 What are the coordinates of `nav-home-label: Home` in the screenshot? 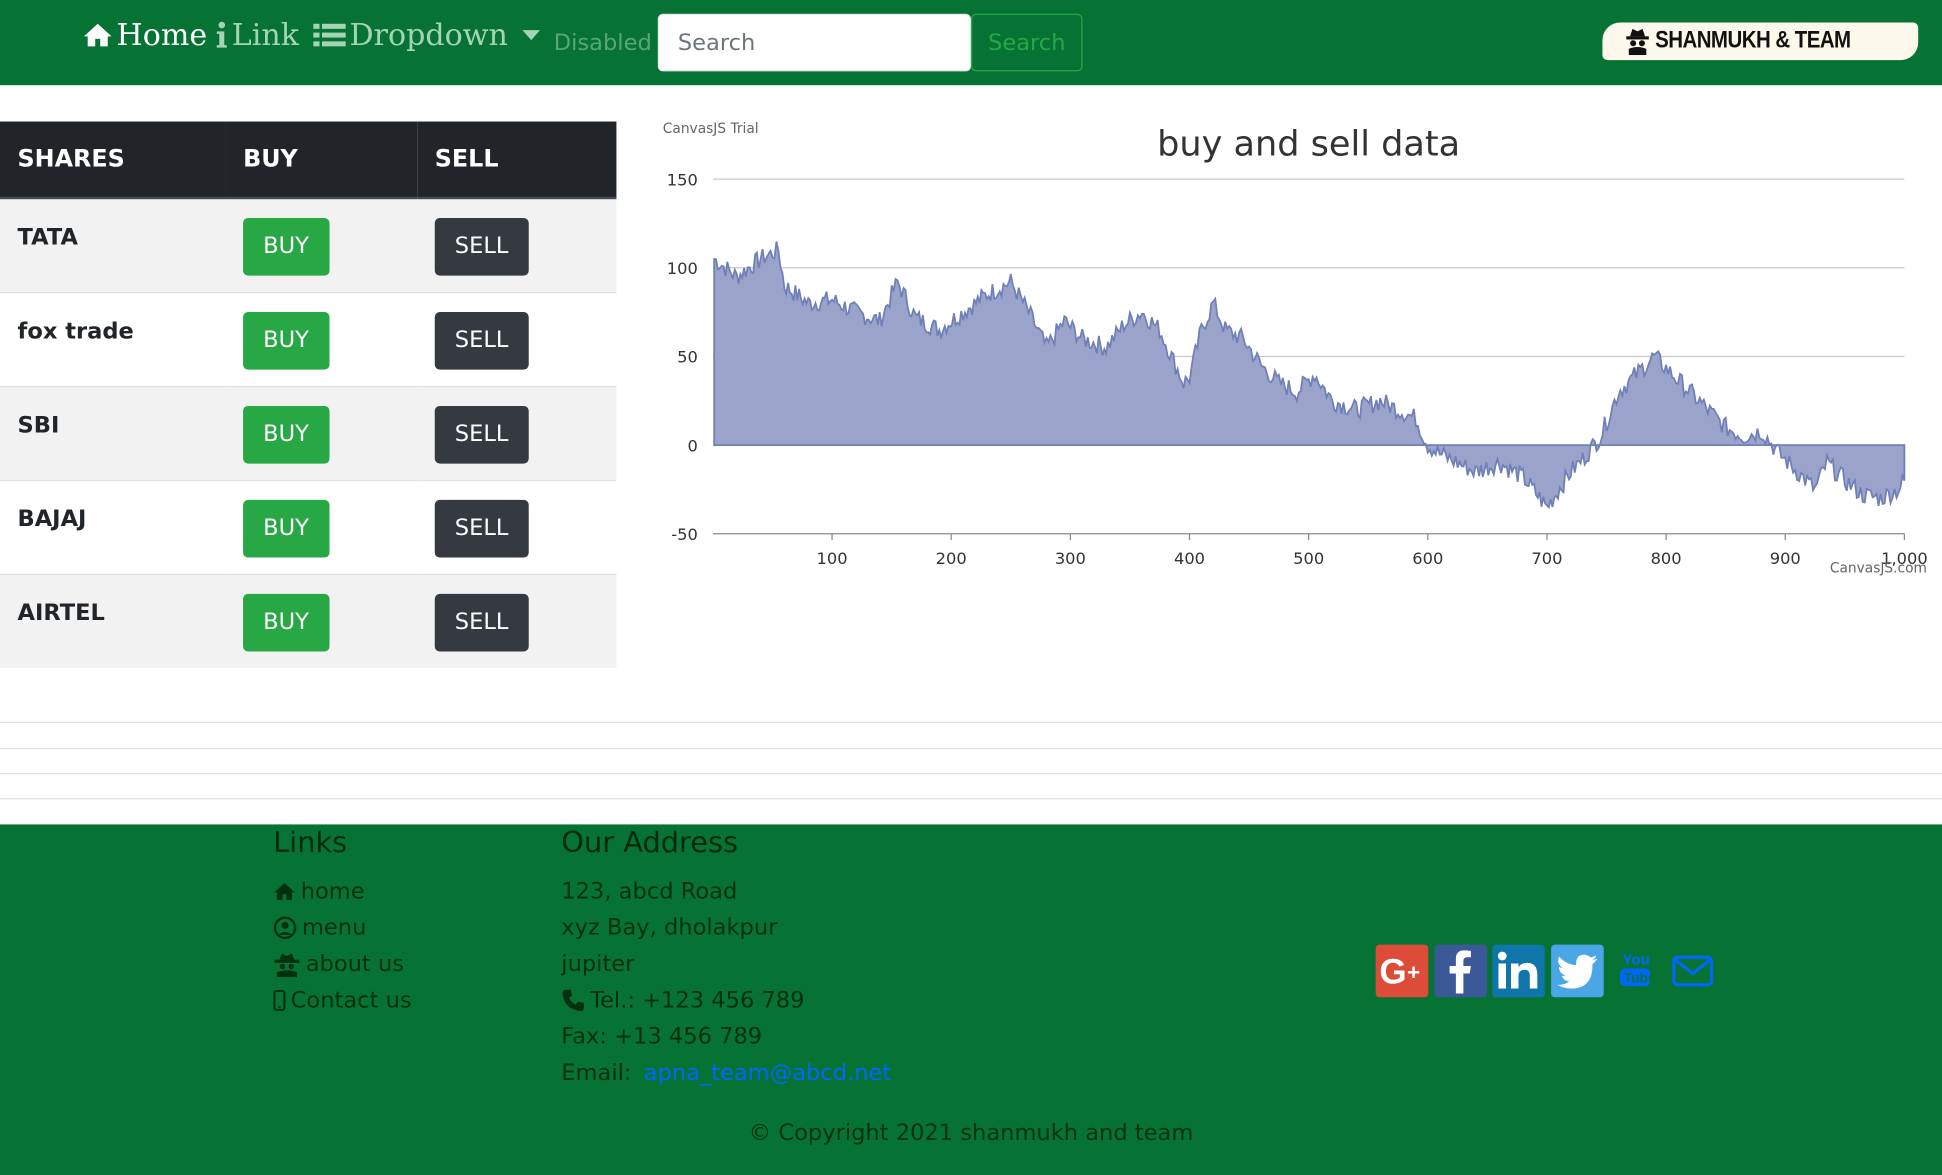 It's located at (162, 35).